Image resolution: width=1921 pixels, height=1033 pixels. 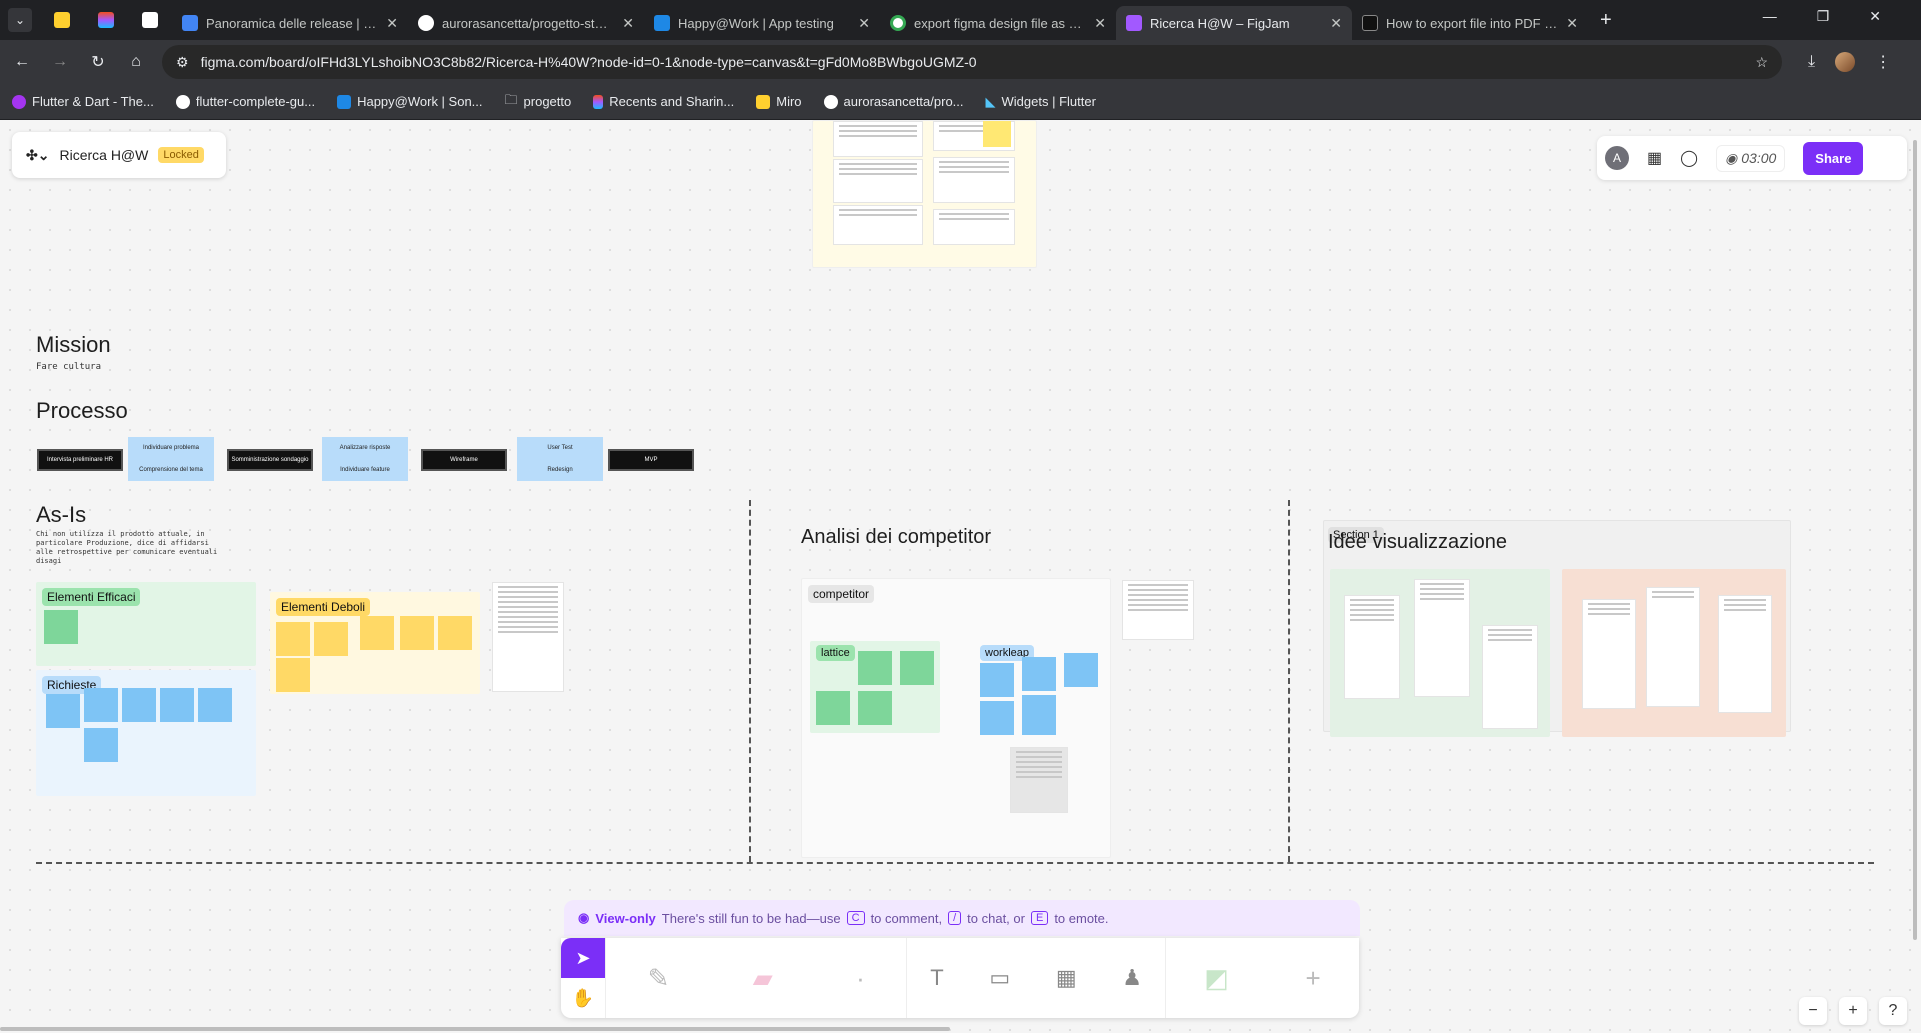 I want to click on text-tool-icon: T, so click(x=936, y=978).